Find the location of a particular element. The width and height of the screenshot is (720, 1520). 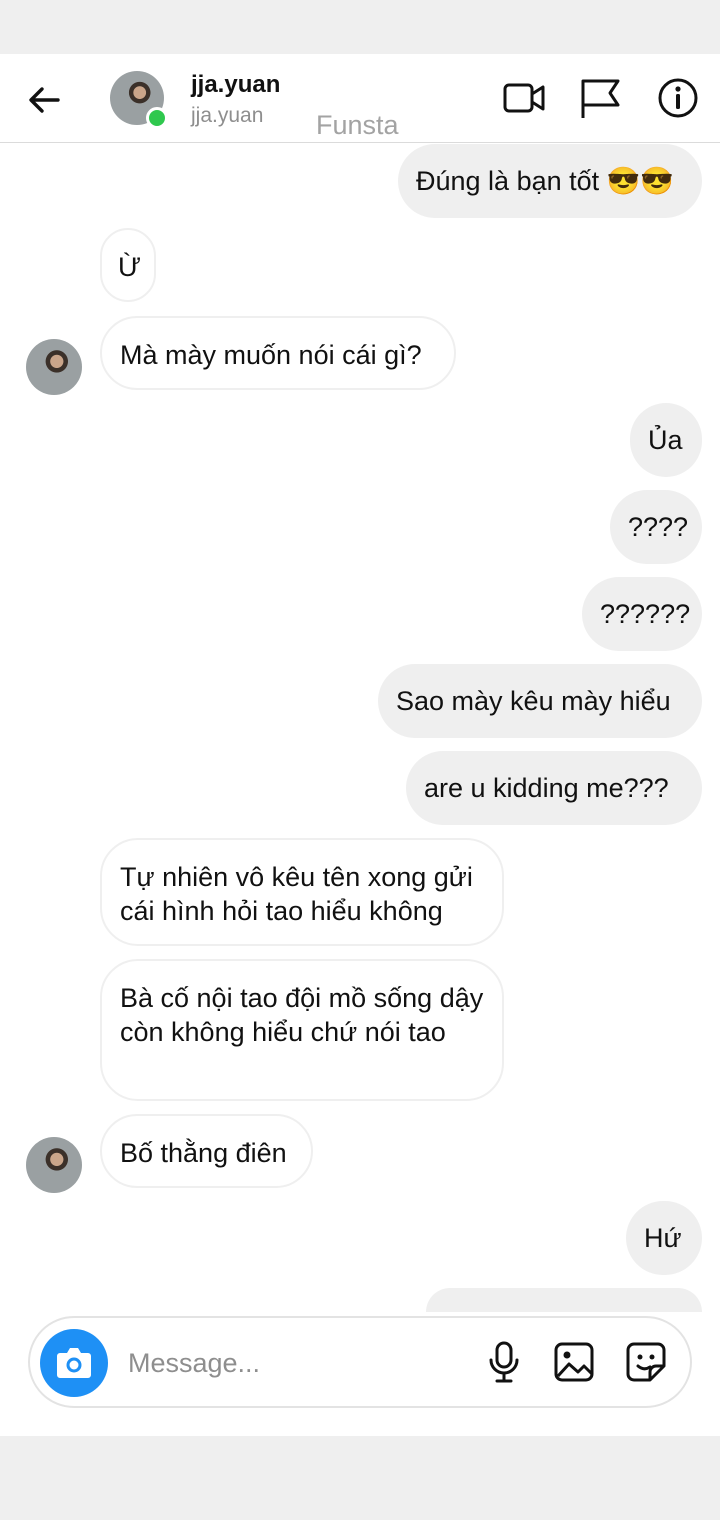

camera-icon is located at coordinates (74, 1363).